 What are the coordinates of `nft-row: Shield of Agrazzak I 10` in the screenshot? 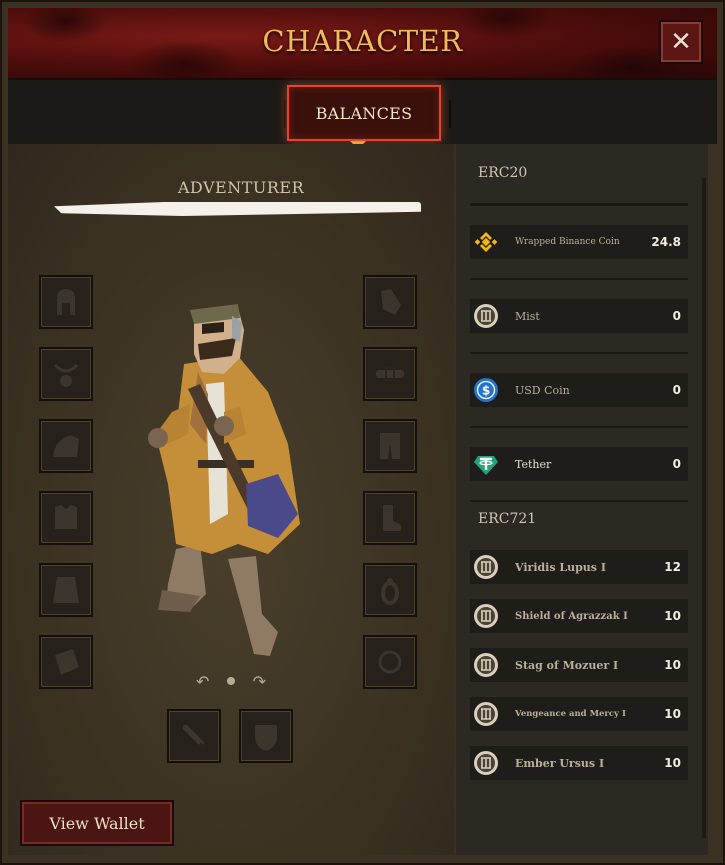 It's located at (579, 616).